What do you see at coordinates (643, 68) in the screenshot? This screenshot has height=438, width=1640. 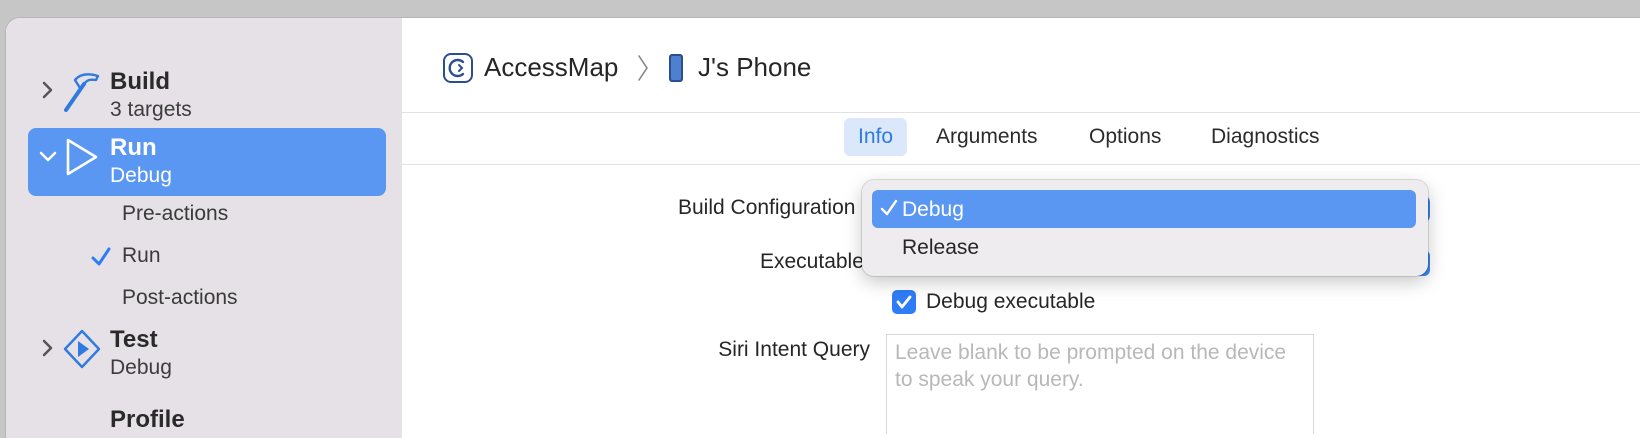 I see `breadcrumb-separator-icon` at bounding box center [643, 68].